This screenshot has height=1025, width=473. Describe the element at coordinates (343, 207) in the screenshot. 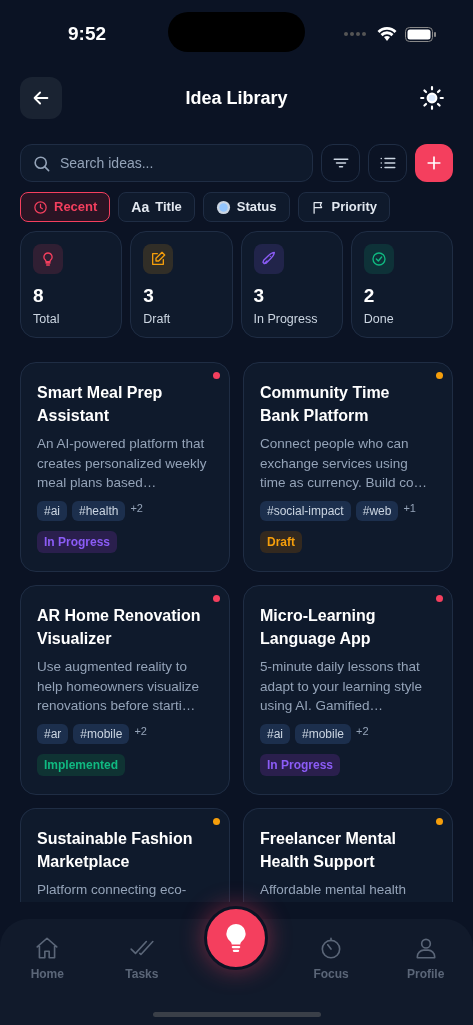

I see `sort-chip: Priority` at that location.